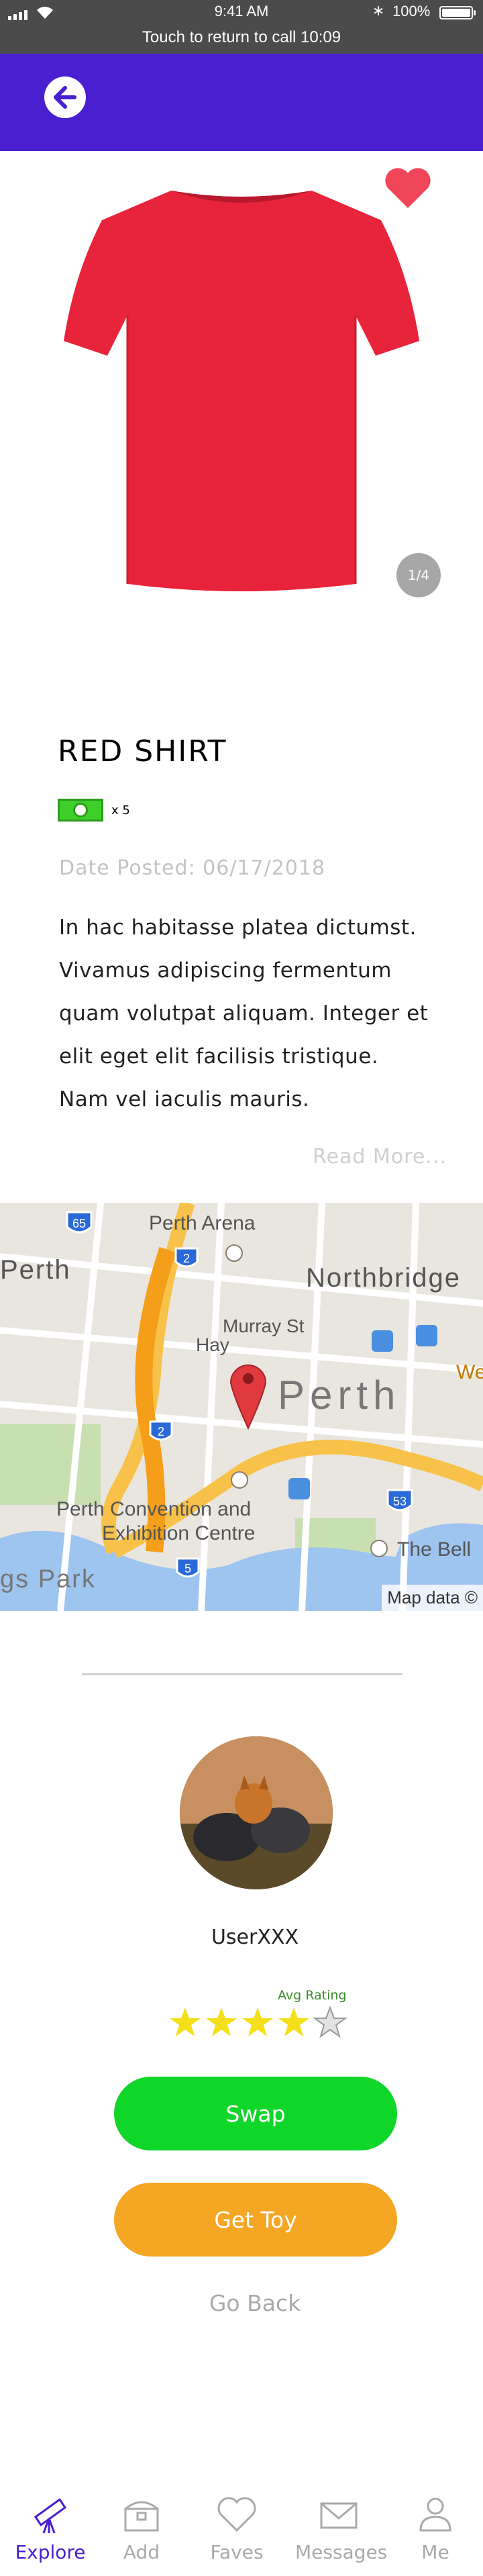  I want to click on poi-bell-icon, so click(379, 1548).